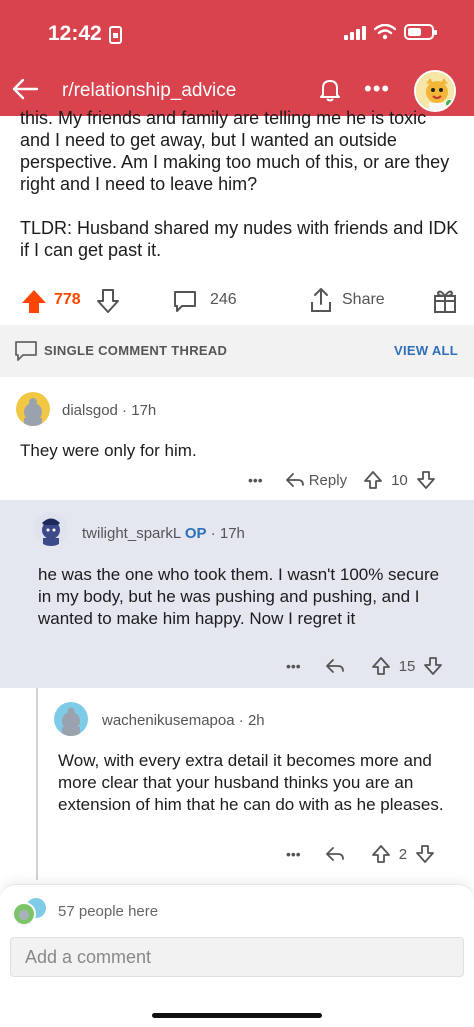 Image resolution: width=474 pixels, height=1027 pixels. Describe the element at coordinates (168, 720) in the screenshot. I see `comment-username: wachenikusemapoa` at that location.